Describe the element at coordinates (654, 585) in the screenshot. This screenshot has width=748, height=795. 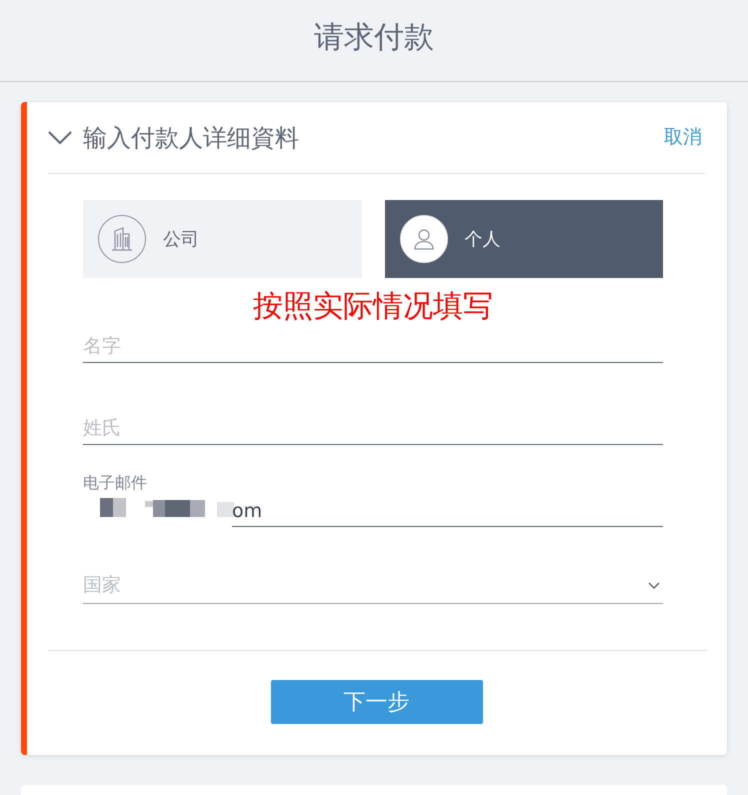
I see `dropdown-chevron-icon` at that location.